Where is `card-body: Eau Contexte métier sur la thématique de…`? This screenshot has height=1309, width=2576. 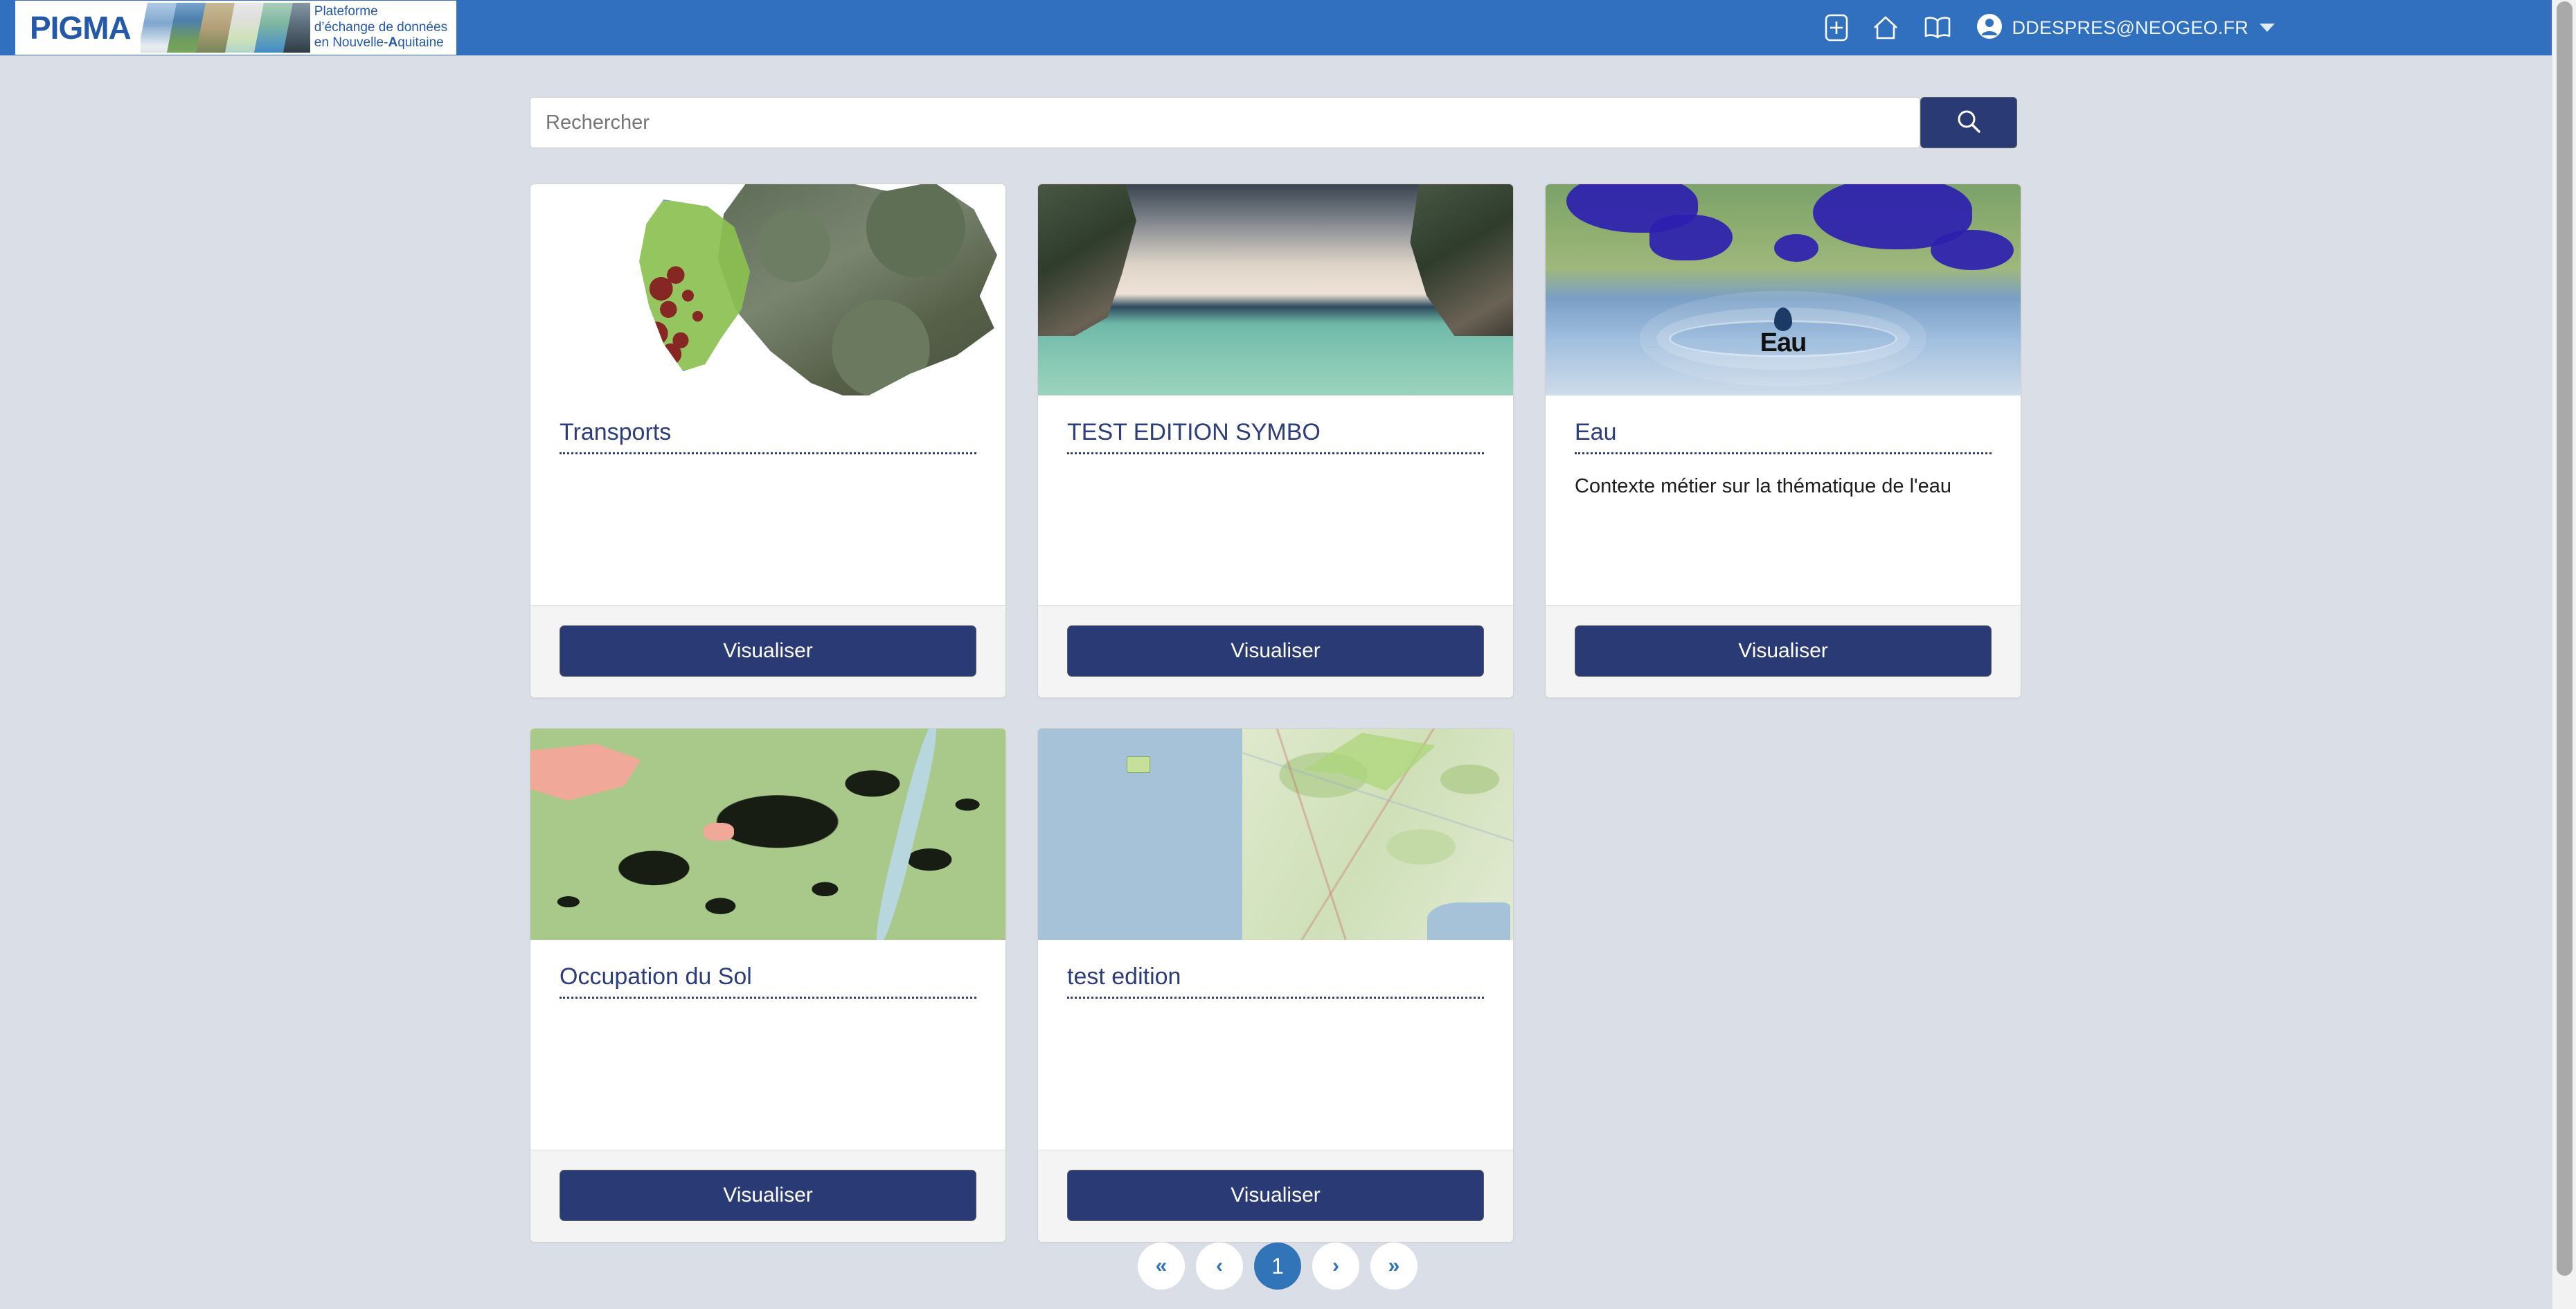
card-body: Eau Contexte métier sur la thématique de… is located at coordinates (1783, 500).